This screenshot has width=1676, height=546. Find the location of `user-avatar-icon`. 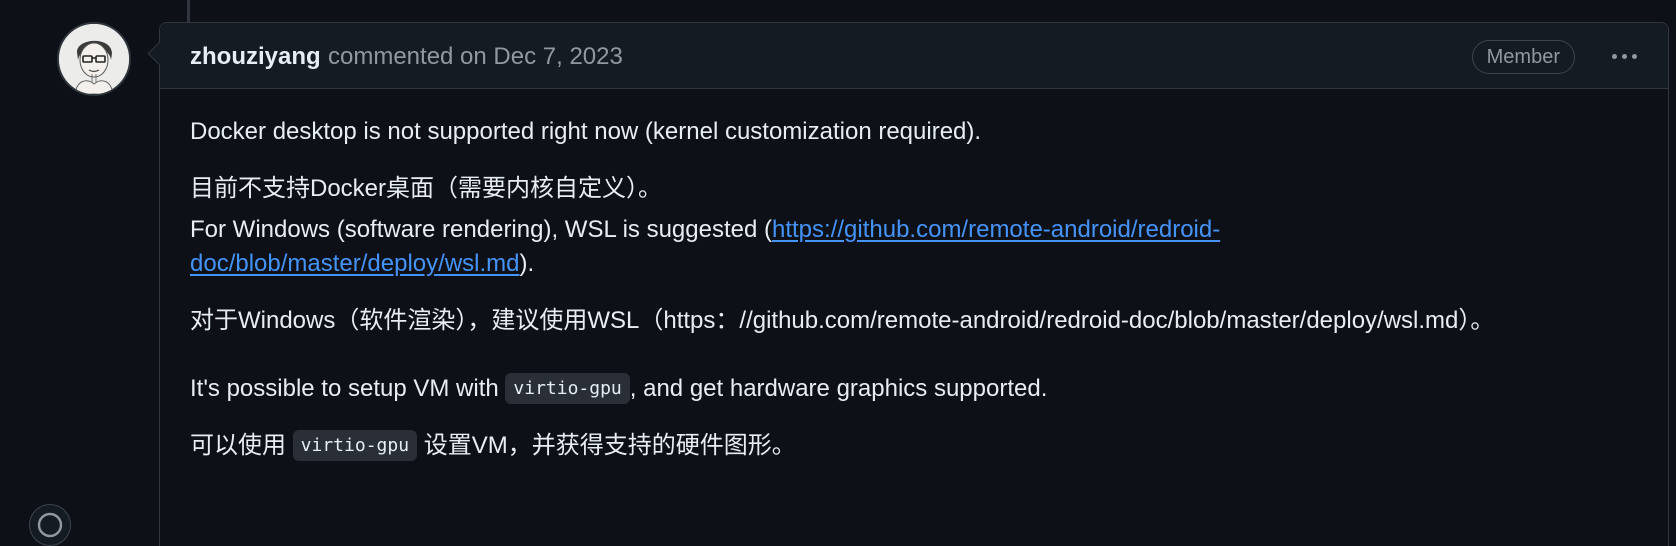

user-avatar-icon is located at coordinates (94, 59).